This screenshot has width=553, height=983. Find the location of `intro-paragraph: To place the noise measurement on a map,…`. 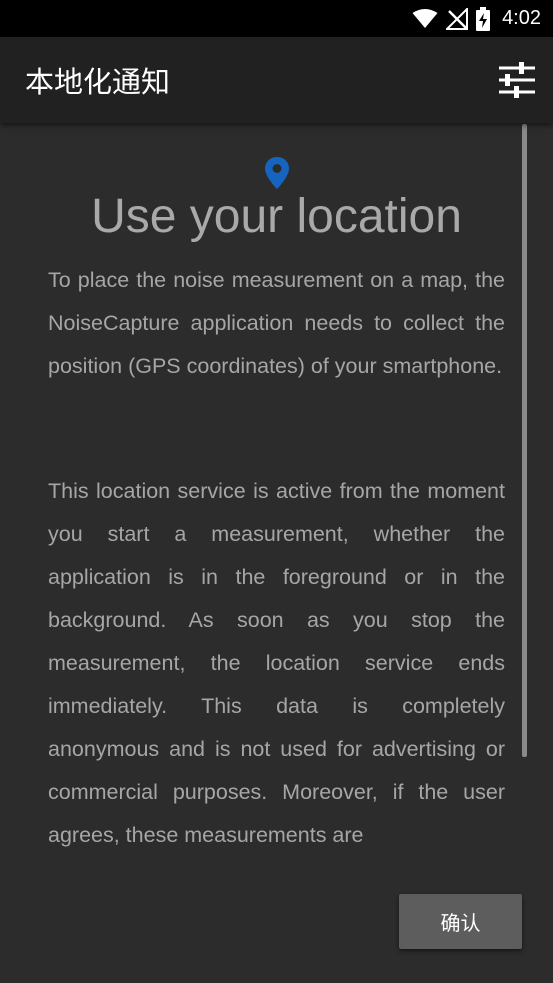

intro-paragraph: To place the noise measurement on a map,… is located at coordinates (276, 323).